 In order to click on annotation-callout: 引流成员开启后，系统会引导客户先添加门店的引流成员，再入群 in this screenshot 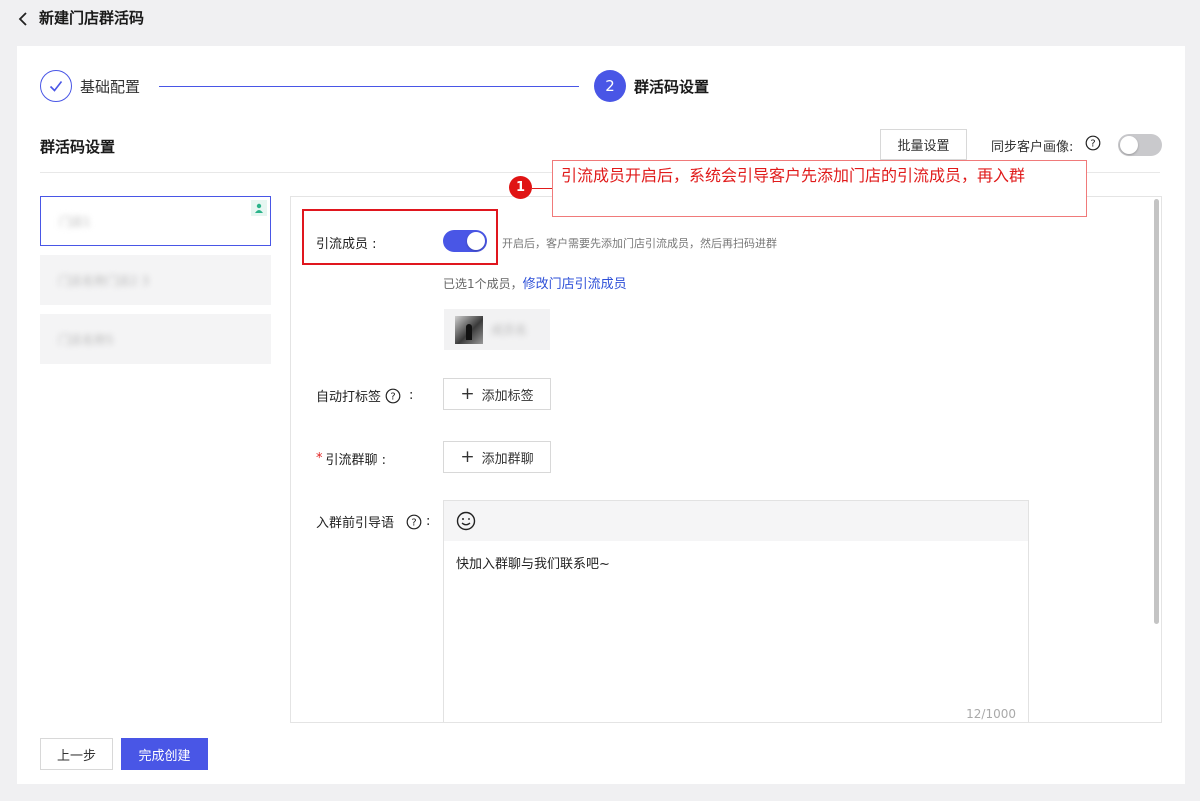, I will do `click(819, 188)`.